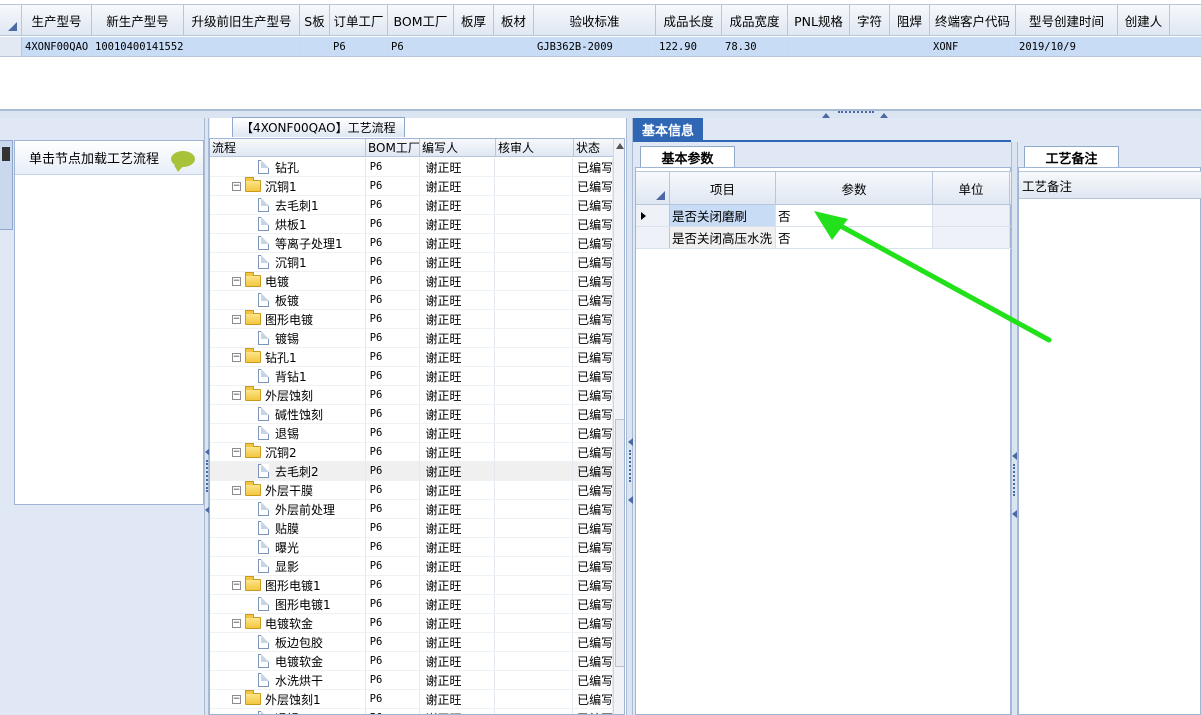 The width and height of the screenshot is (1201, 715). What do you see at coordinates (315, 20) in the screenshot?
I see `column-header: S板` at bounding box center [315, 20].